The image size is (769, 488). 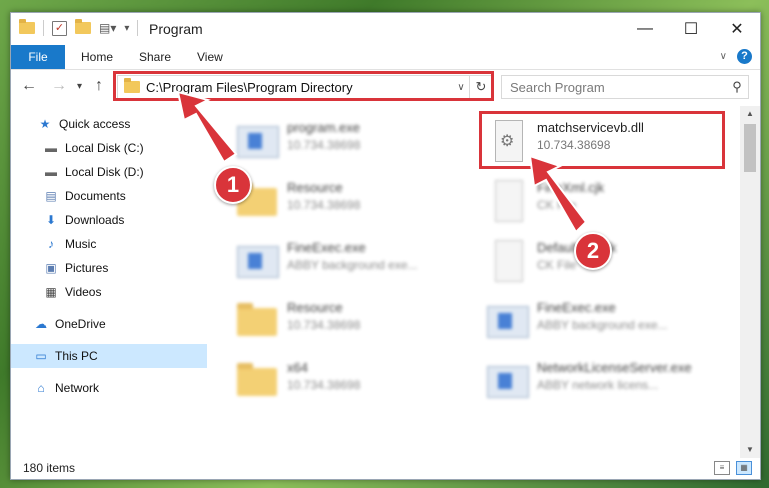 I want to click on view-options-icon: ▤▾, so click(x=107, y=28).